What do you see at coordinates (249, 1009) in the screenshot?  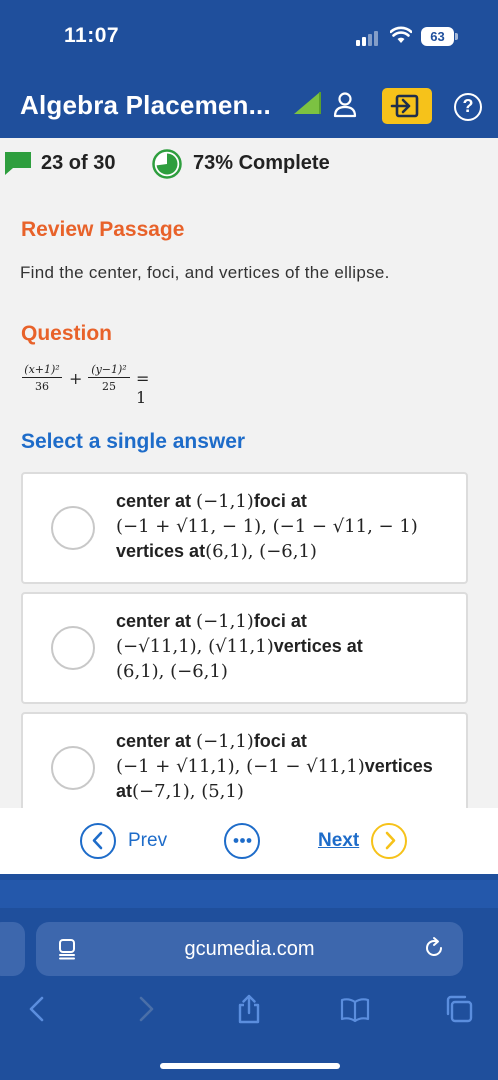 I see `share-icon` at bounding box center [249, 1009].